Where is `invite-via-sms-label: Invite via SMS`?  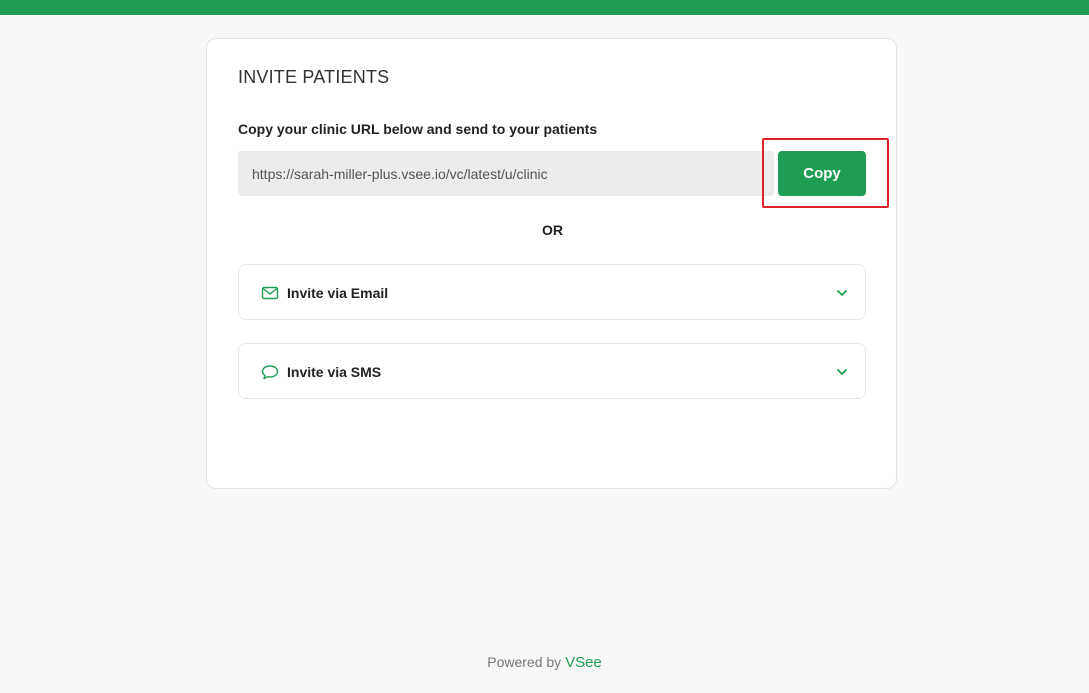
invite-via-sms-label: Invite via SMS is located at coordinates (334, 372).